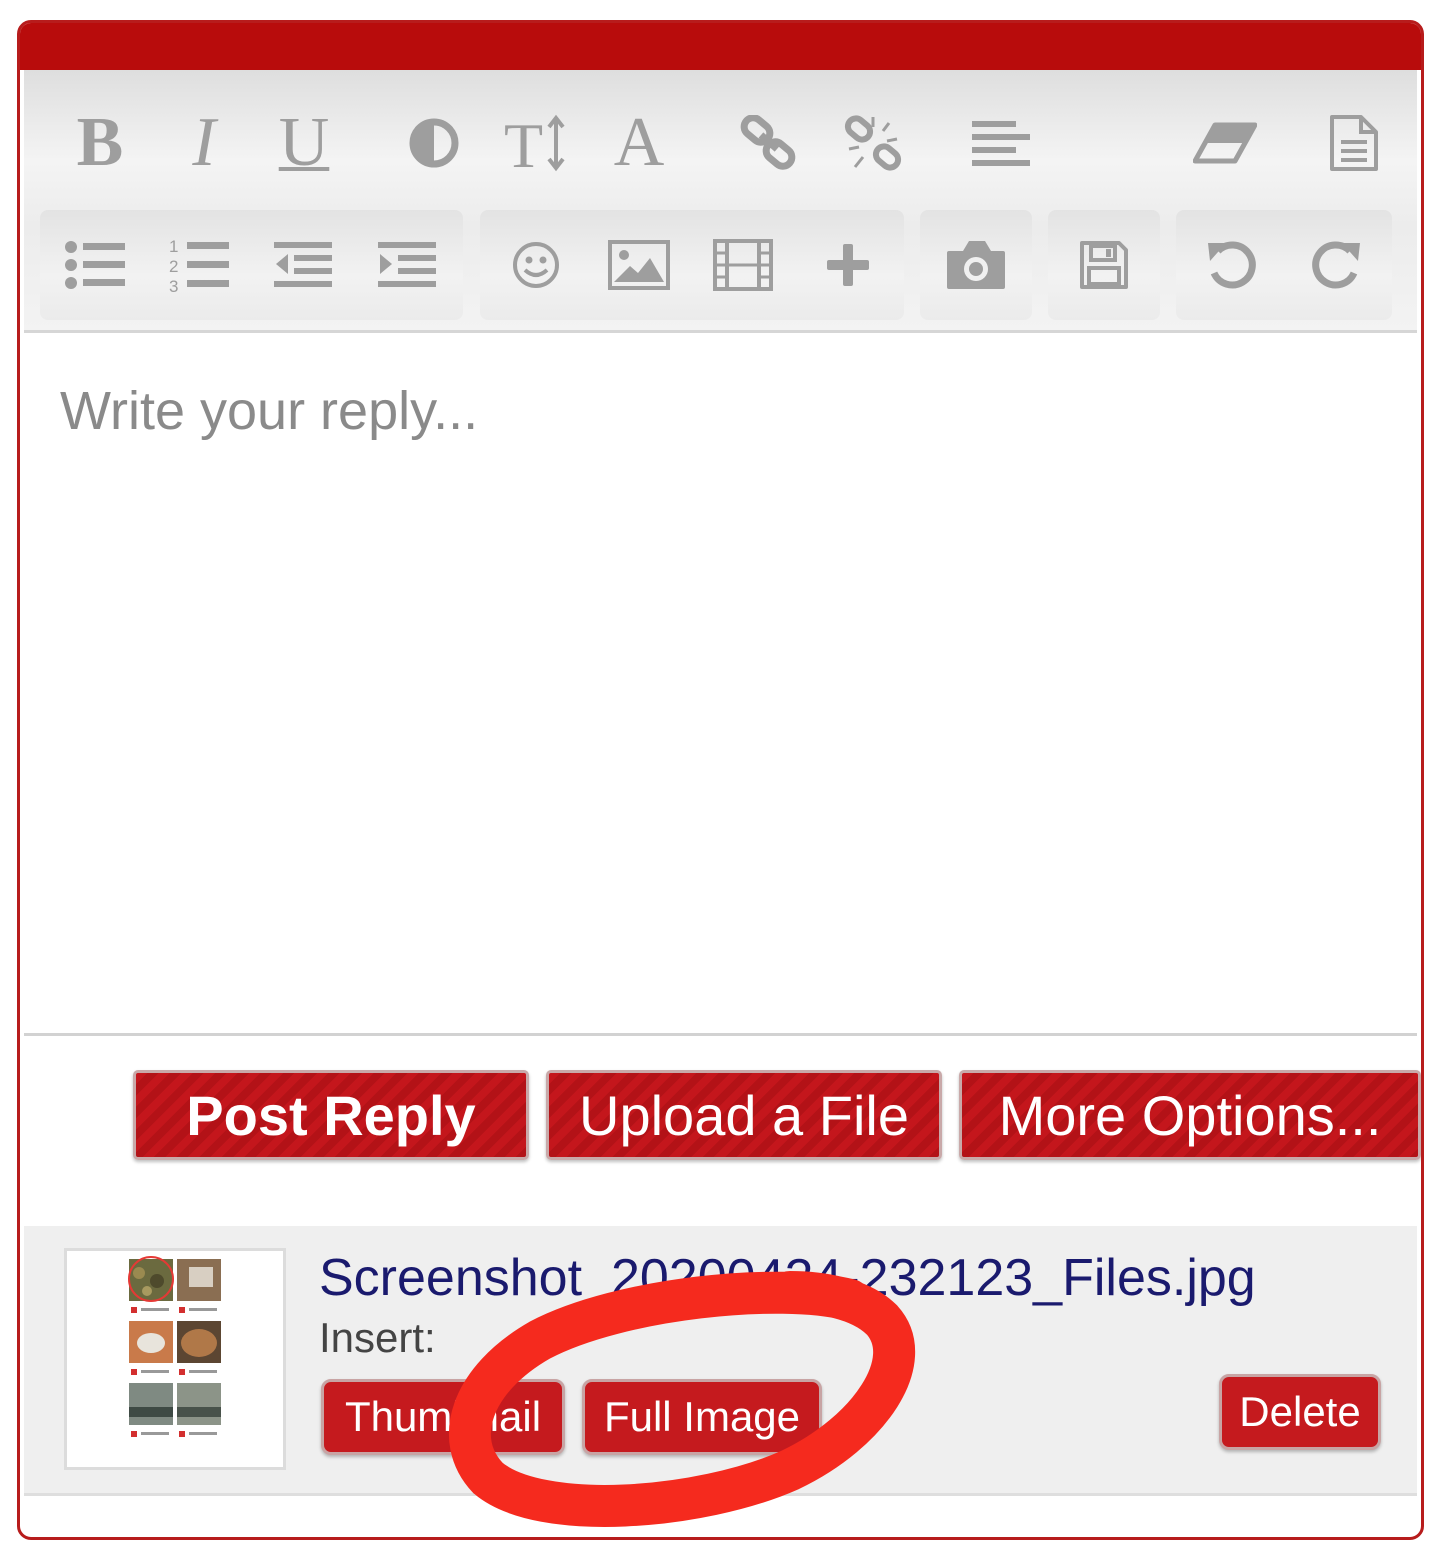 The height and width of the screenshot is (1555, 1439). I want to click on toolbar-group-drafts, so click(1104, 265).